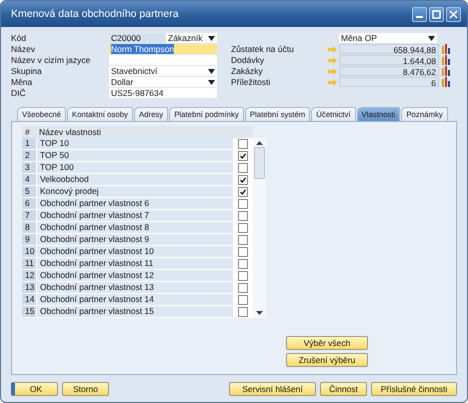  What do you see at coordinates (191, 38) in the screenshot?
I see `type-dropdown: Zákazník` at bounding box center [191, 38].